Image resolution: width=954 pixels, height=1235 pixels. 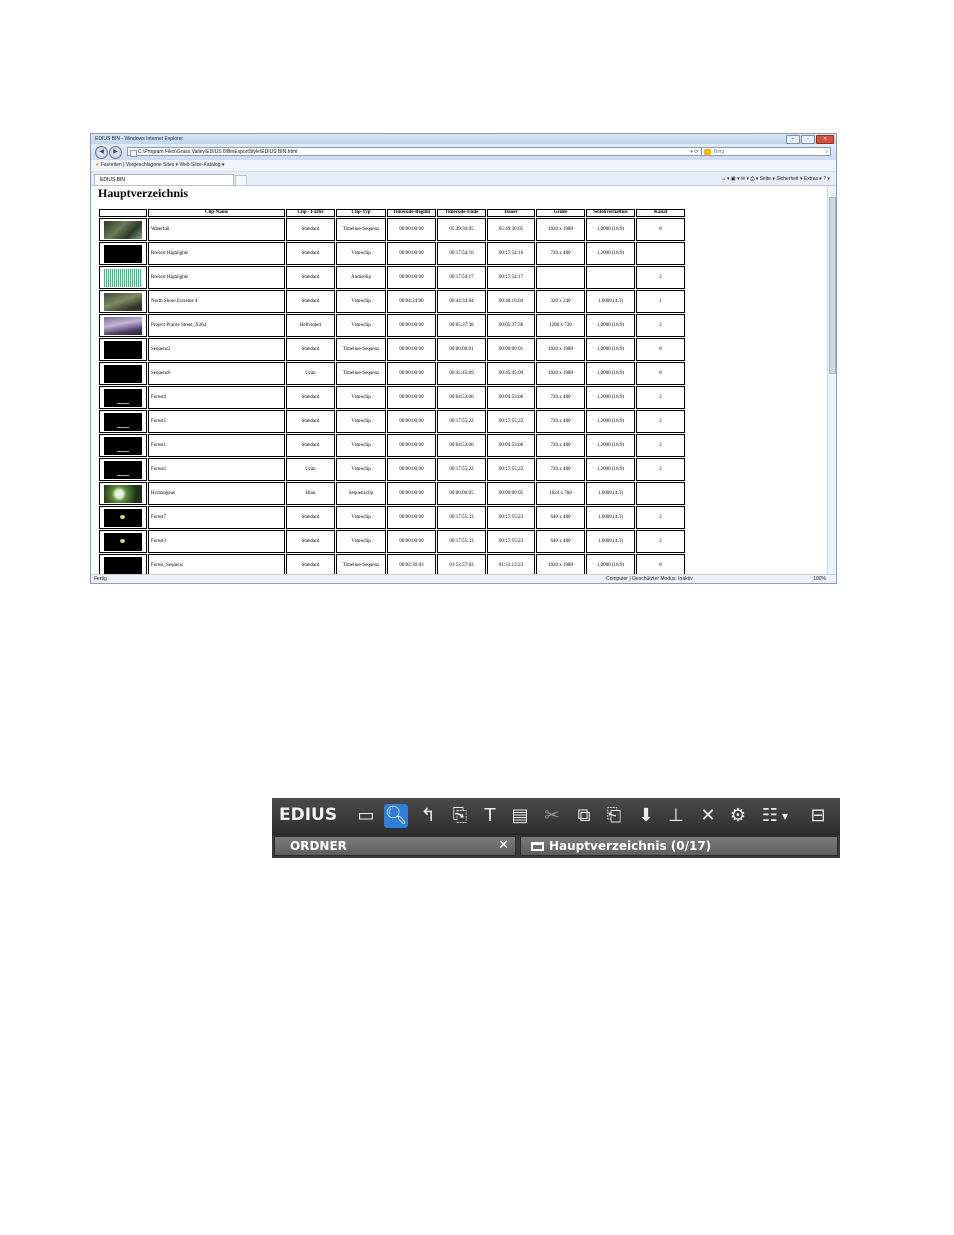 I want to click on zoom-level: 100%, so click(x=819, y=579).